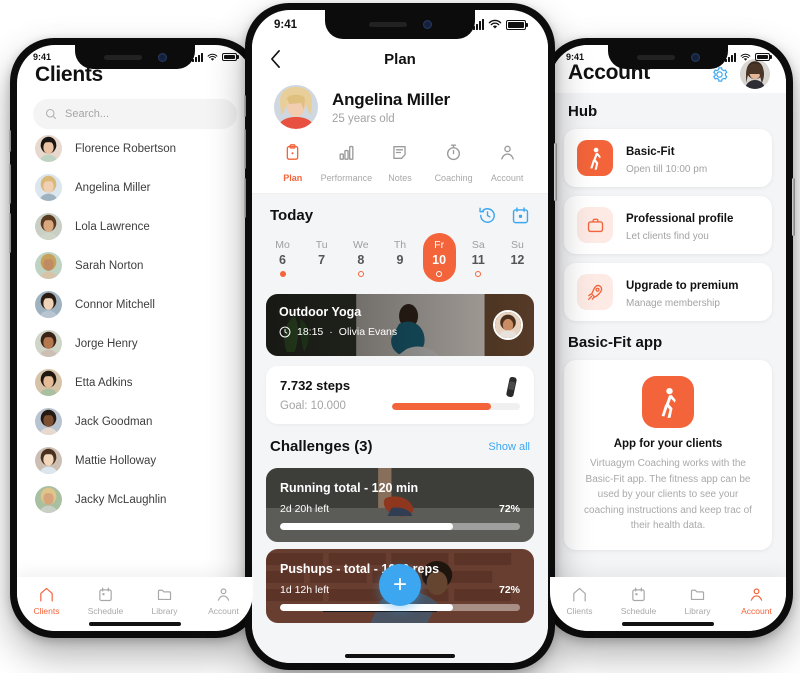 This screenshot has height=673, width=800. Describe the element at coordinates (399, 155) in the screenshot. I see `note-icon` at that location.